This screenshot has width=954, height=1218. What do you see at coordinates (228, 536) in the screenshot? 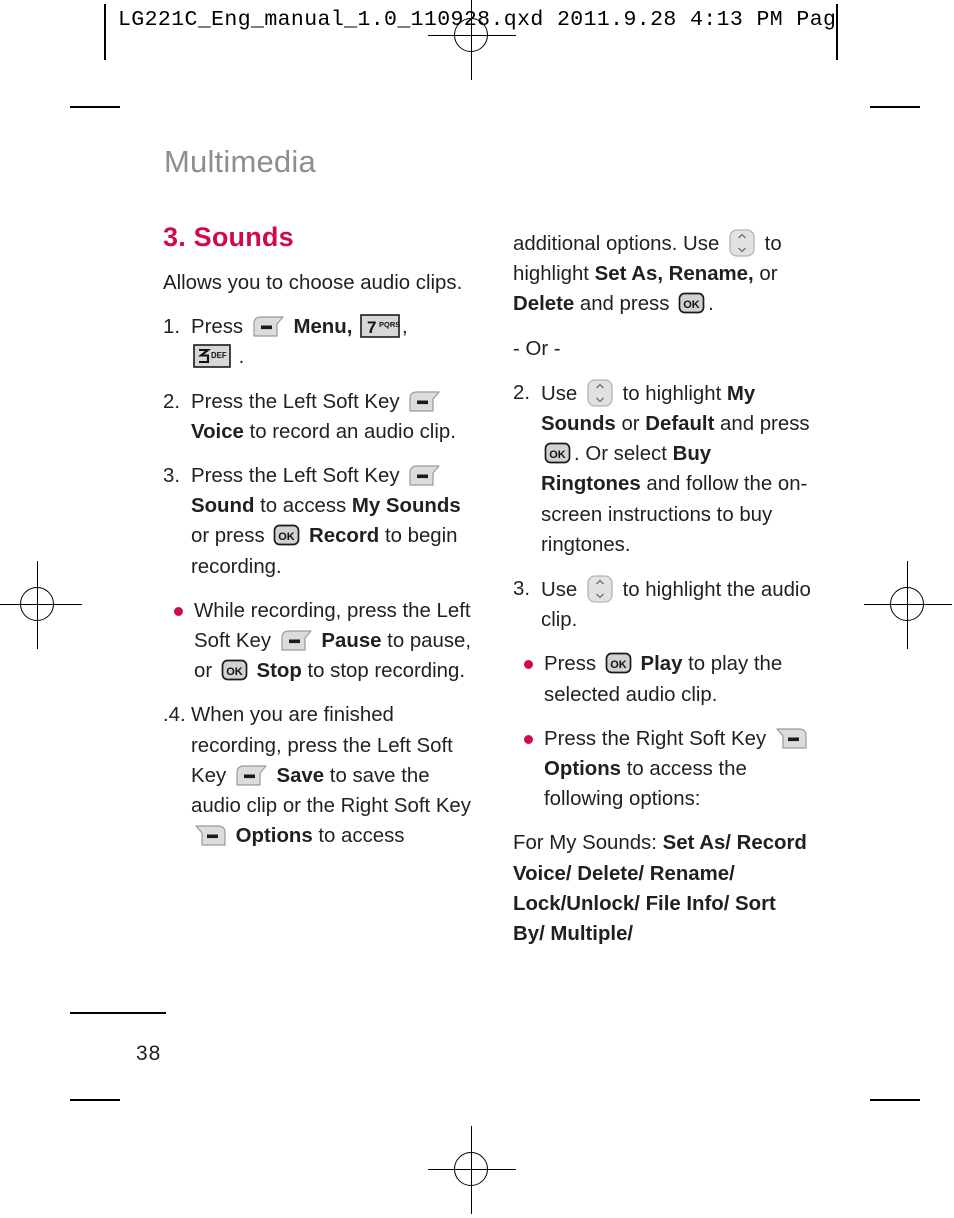
I see `step-3-text-c: or press` at bounding box center [228, 536].